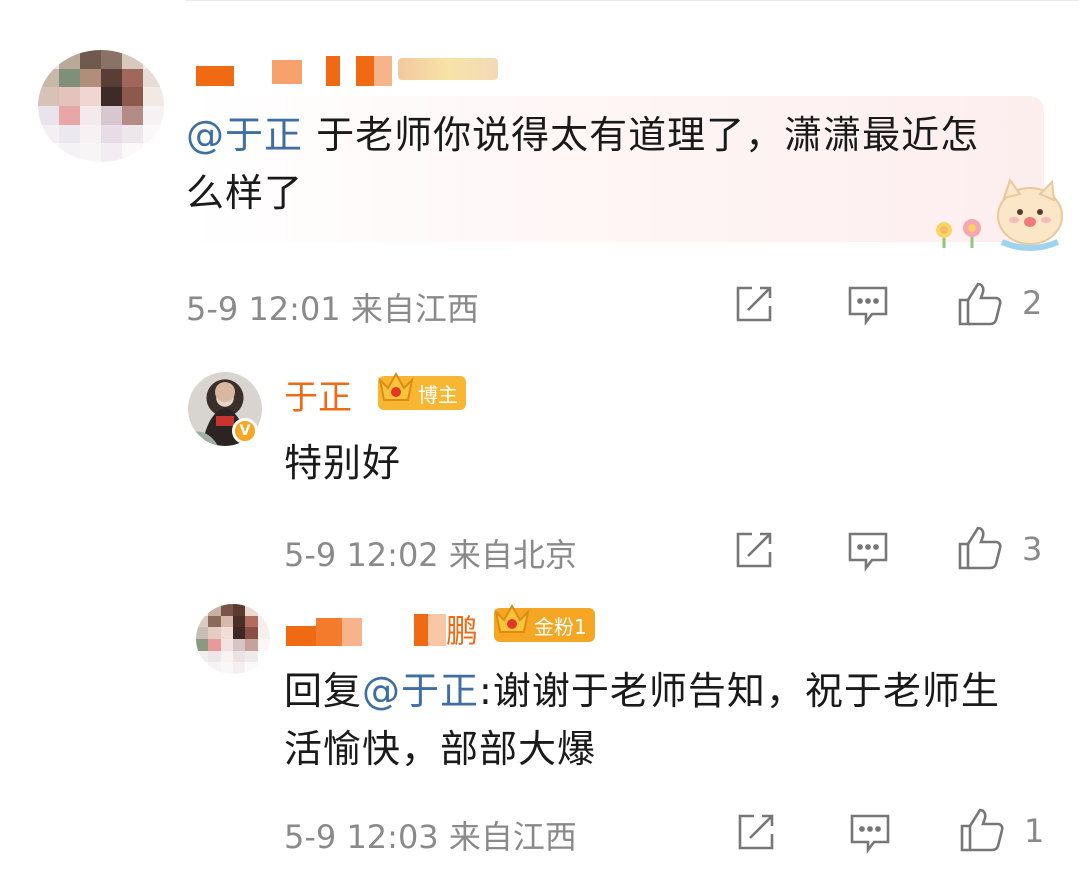  I want to click on timestamp: 5-9 12:01, so click(263, 309).